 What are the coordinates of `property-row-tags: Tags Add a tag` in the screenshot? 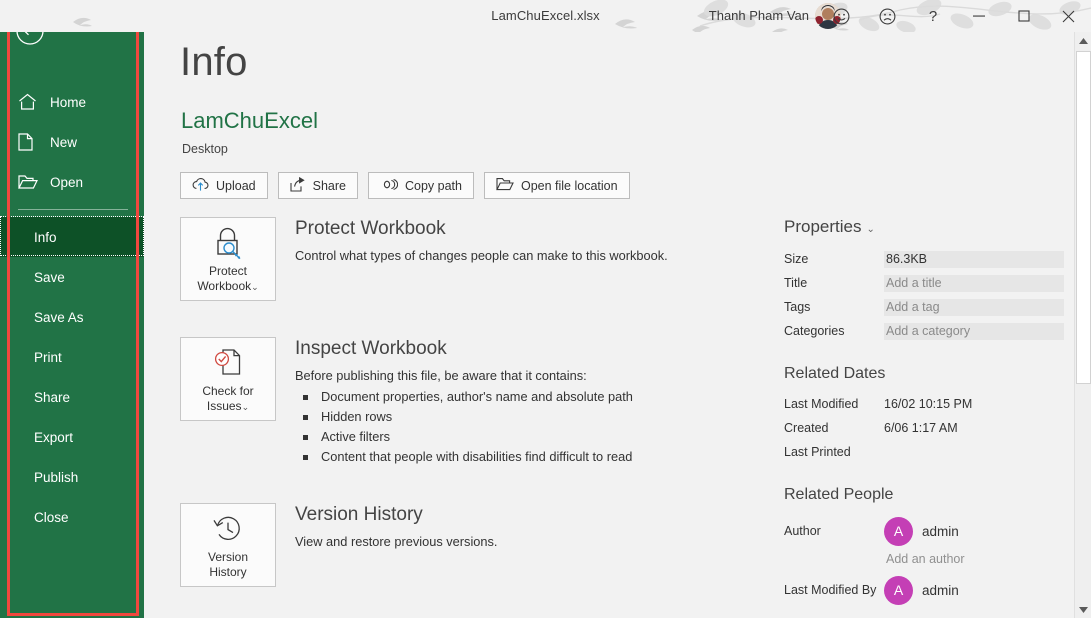 It's located at (924, 307).